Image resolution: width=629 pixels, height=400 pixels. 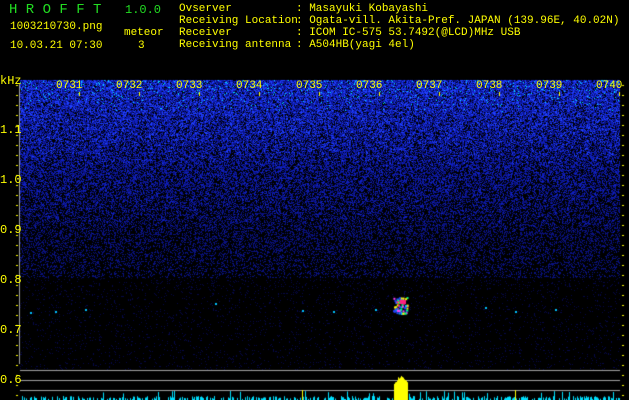 I want to click on x-tick-label: 0737, so click(x=429, y=86).